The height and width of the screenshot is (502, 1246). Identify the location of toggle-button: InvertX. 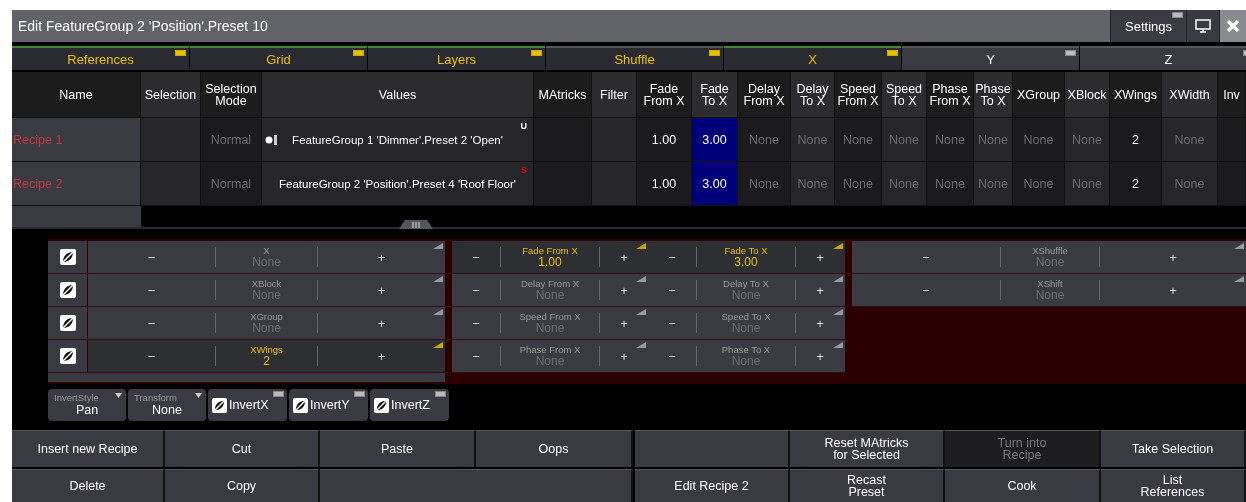
(247, 405).